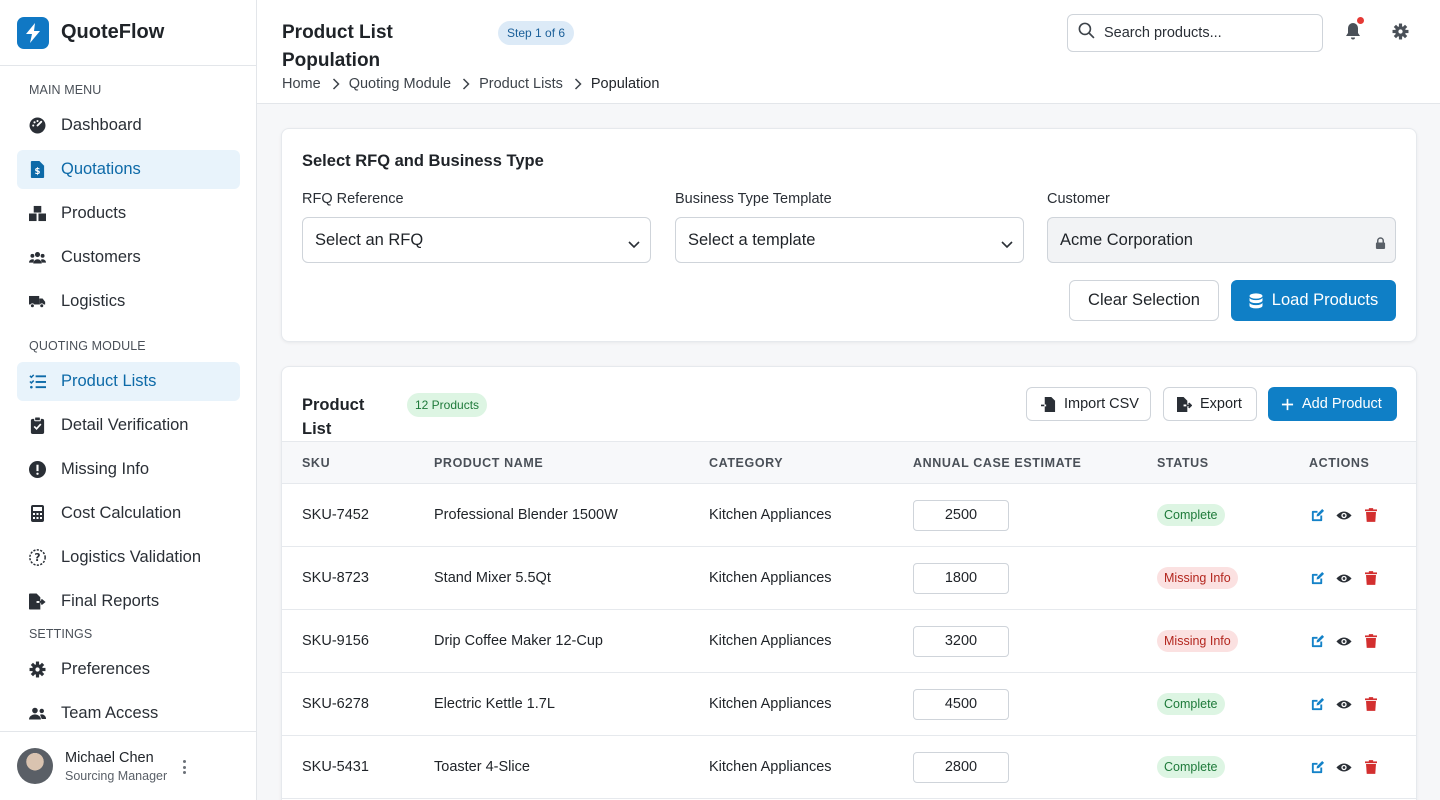 The width and height of the screenshot is (1440, 800). What do you see at coordinates (526, 515) in the screenshot?
I see `product-name-cell: Professional Blender 1500W` at bounding box center [526, 515].